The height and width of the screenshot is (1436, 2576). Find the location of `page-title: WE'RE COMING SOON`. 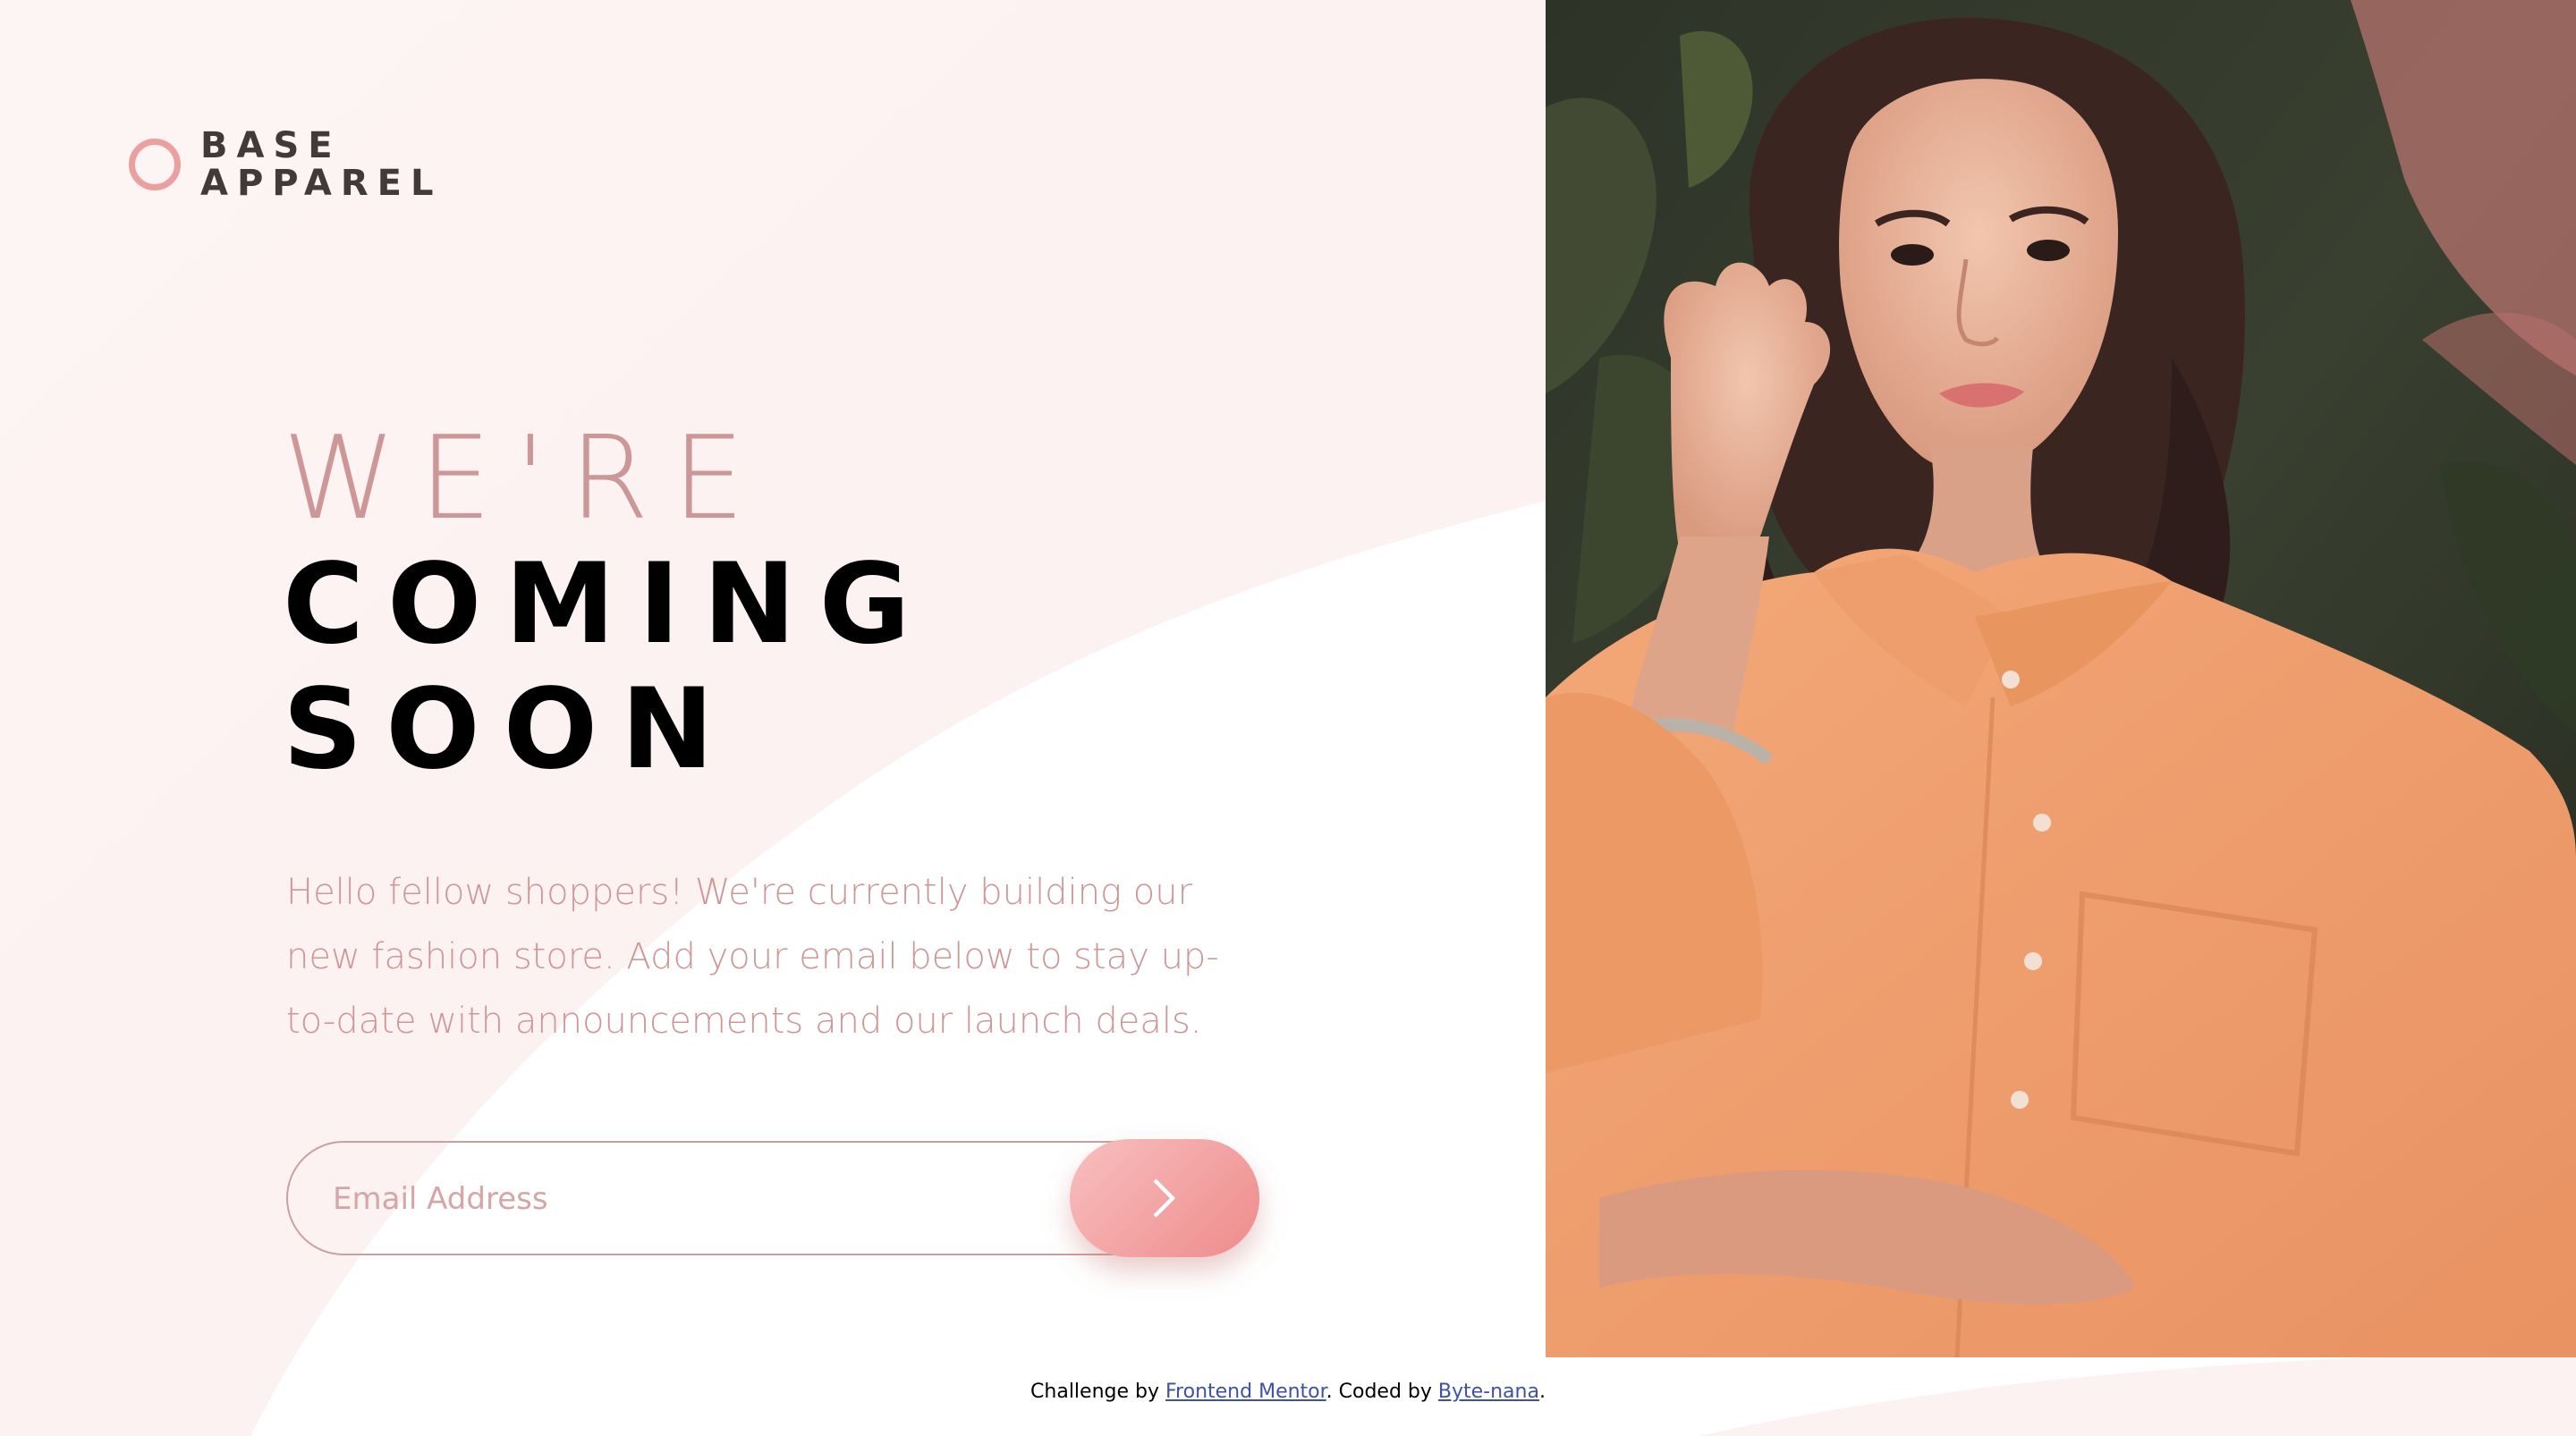

page-title: WE'RE COMING SOON is located at coordinates (608, 603).